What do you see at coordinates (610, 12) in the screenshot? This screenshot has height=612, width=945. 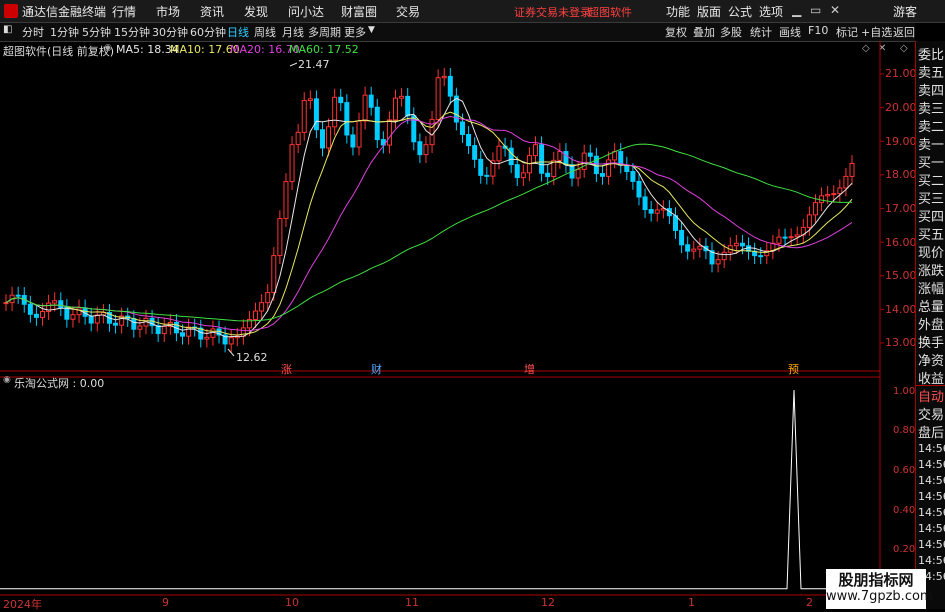 I see `brand-link: 超图软件` at bounding box center [610, 12].